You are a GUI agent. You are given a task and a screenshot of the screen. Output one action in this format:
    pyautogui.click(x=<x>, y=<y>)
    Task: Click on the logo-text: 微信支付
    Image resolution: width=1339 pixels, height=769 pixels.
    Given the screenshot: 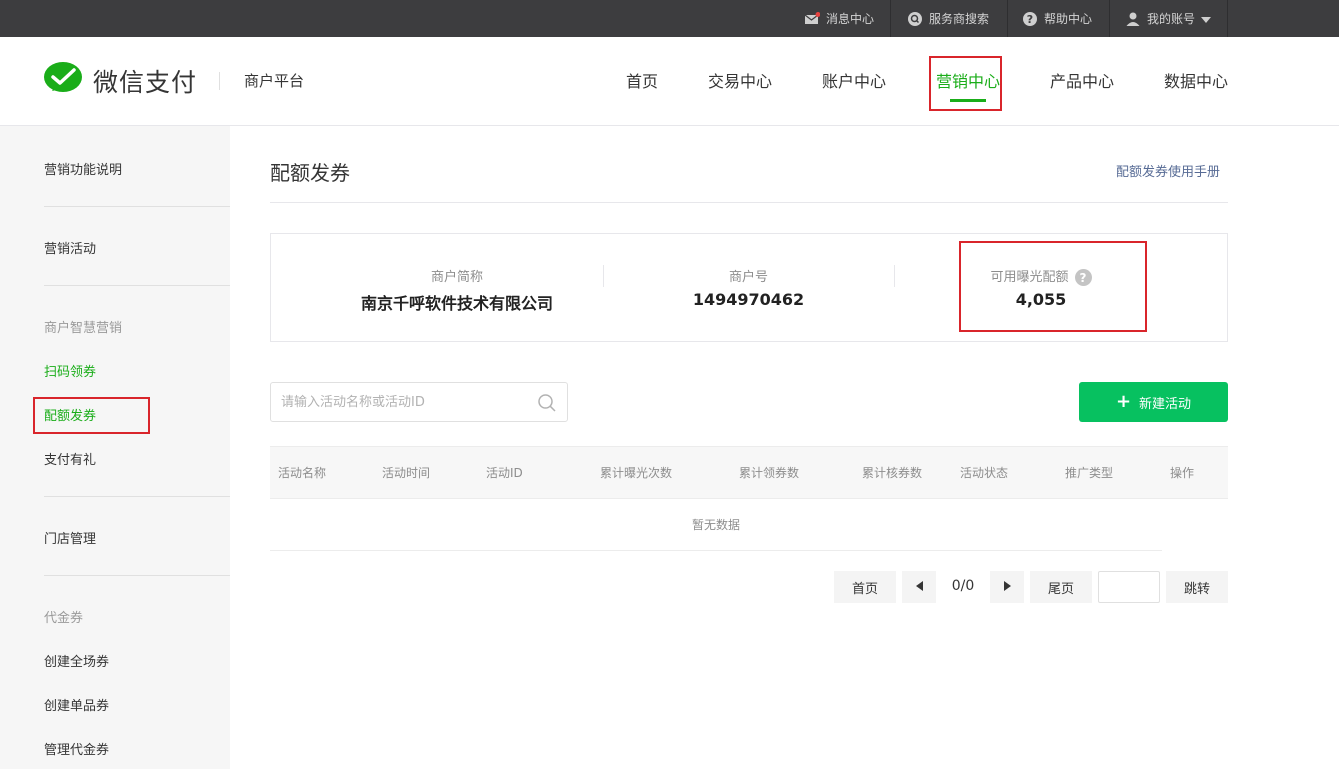 What is the action you would take?
    pyautogui.click(x=145, y=82)
    